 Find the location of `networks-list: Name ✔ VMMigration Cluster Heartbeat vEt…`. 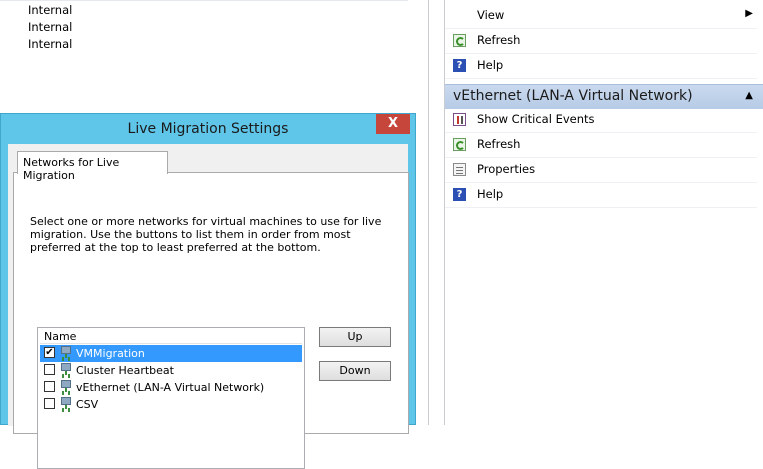

networks-list: Name ✔ VMMigration Cluster Heartbeat vEt… is located at coordinates (171, 398).